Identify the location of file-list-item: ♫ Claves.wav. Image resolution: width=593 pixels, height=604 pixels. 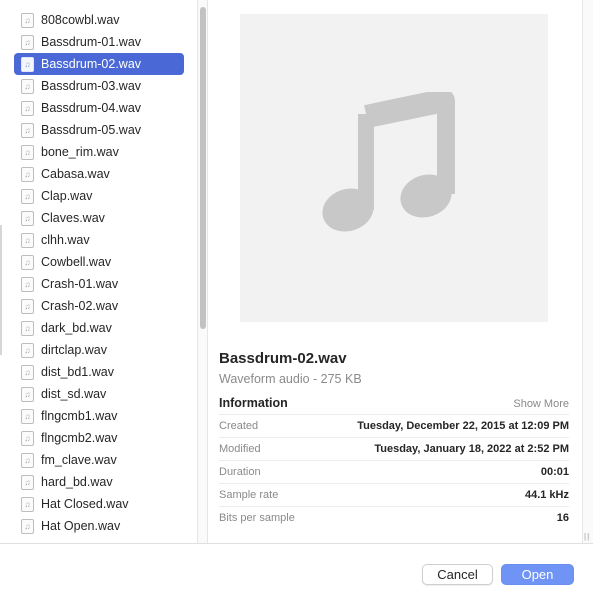
(99, 218).